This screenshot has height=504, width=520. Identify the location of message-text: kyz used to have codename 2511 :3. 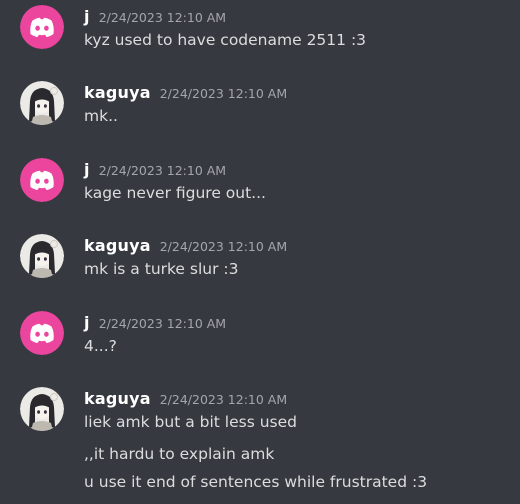
(225, 40).